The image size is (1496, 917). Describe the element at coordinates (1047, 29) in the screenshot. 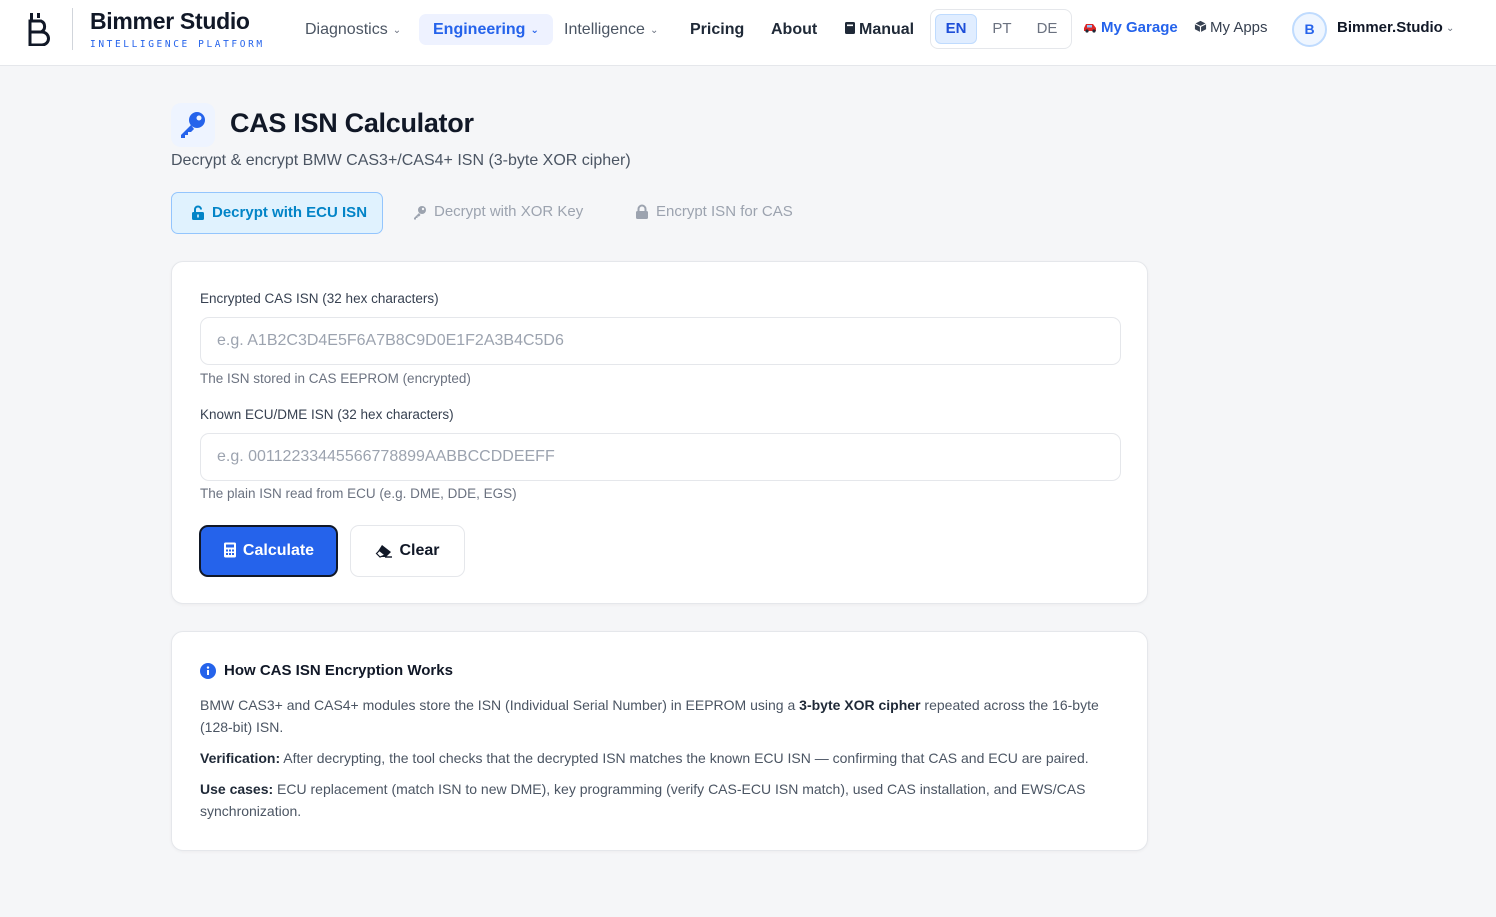

I see `language-de: DE` at that location.